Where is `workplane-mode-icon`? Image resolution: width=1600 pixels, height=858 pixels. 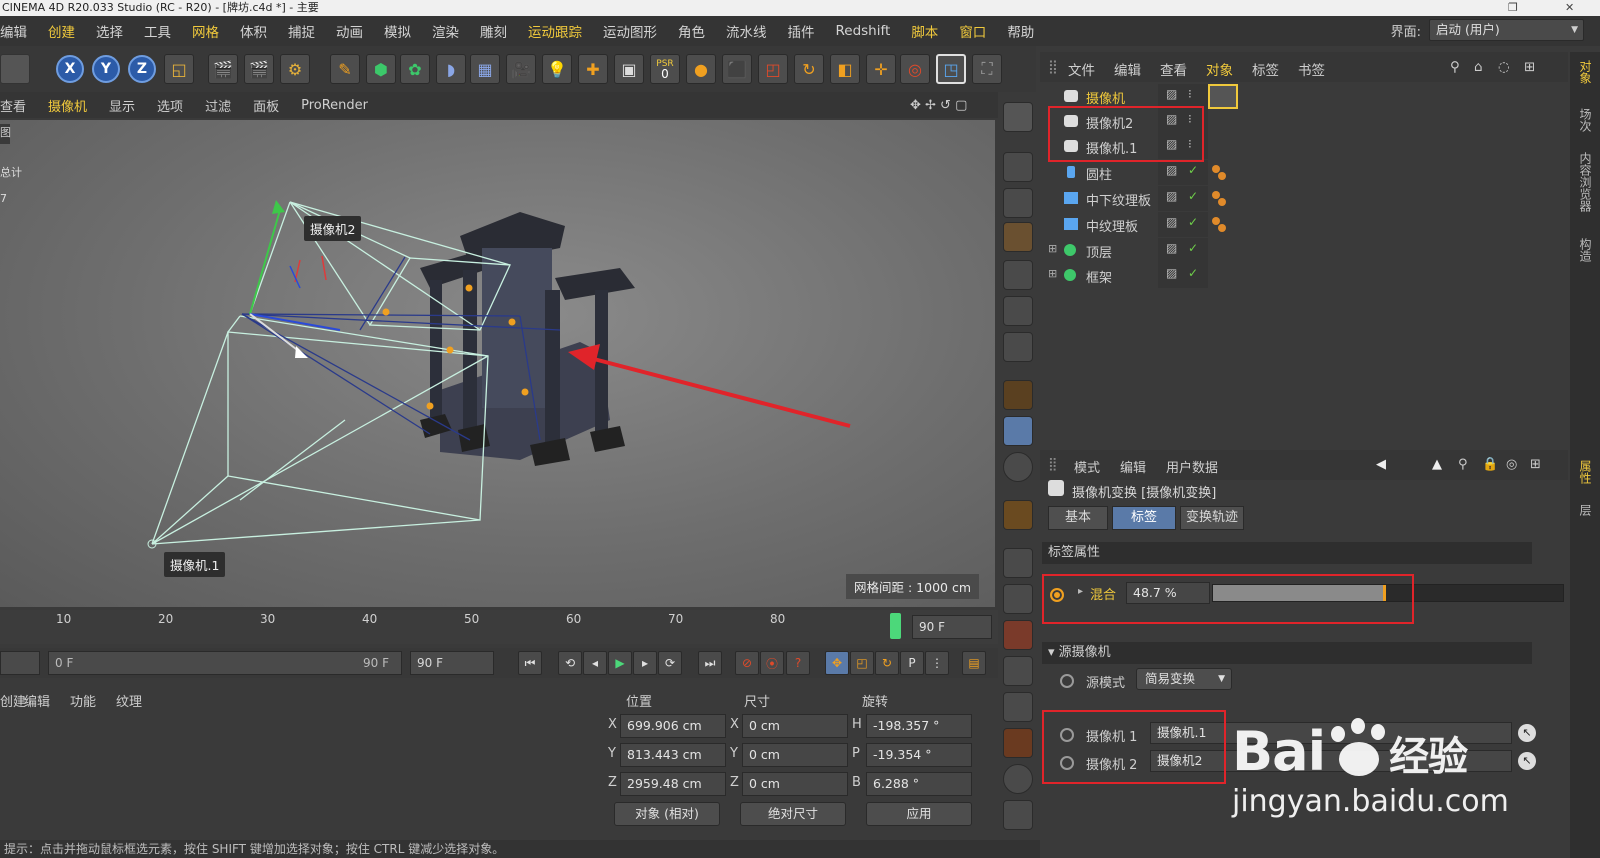
workplane-mode-icon is located at coordinates (1018, 237).